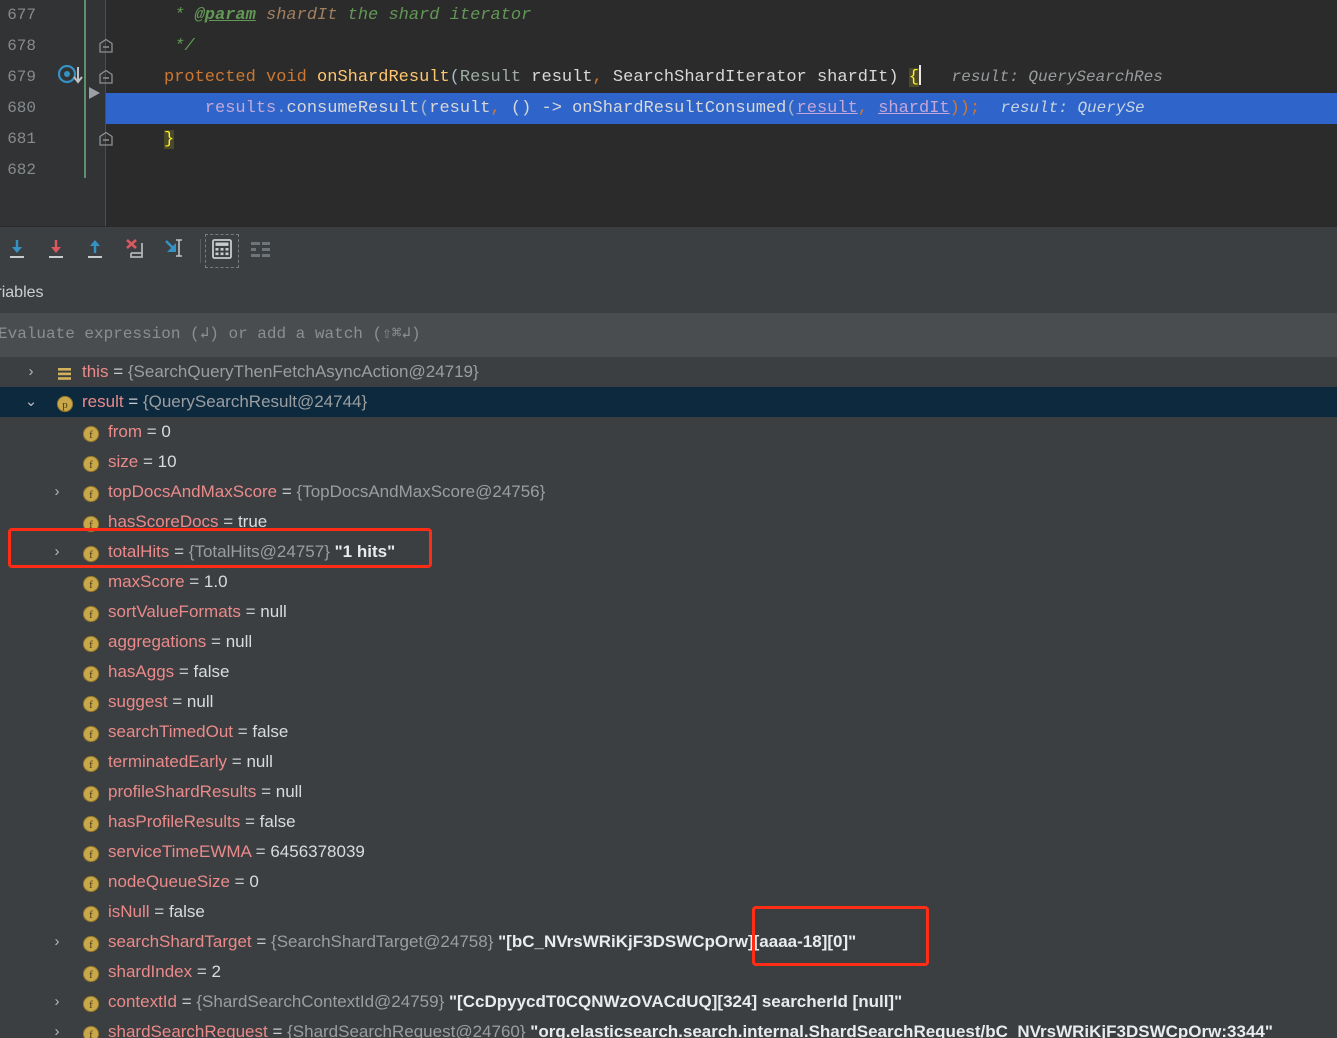 The width and height of the screenshot is (1337, 1038). Describe the element at coordinates (668, 672) in the screenshot. I see `variable-row-hasAggs: f hasAggs = false` at that location.